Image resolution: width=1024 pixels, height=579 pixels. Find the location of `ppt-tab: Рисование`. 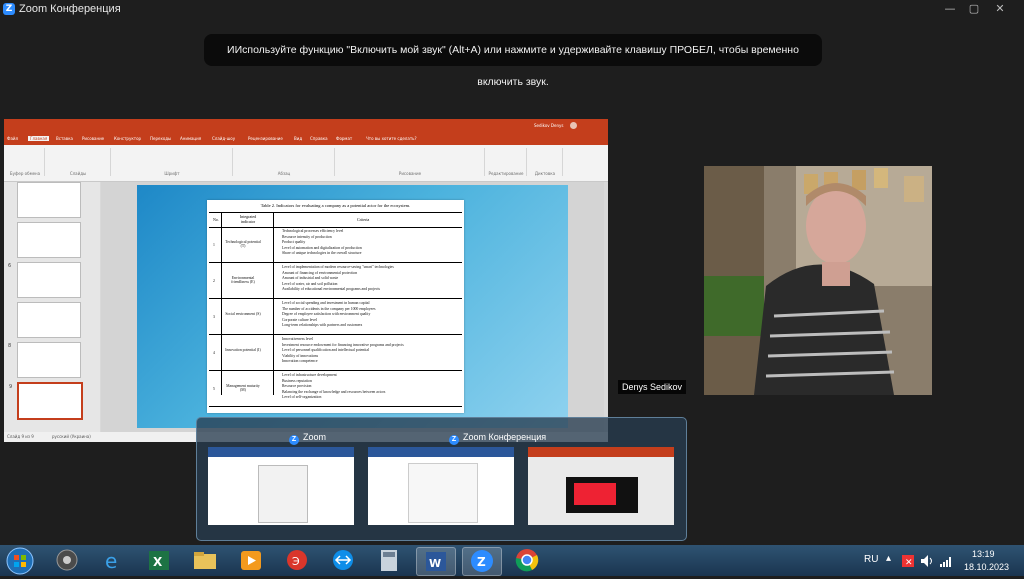

ppt-tab: Рисование is located at coordinates (93, 138).